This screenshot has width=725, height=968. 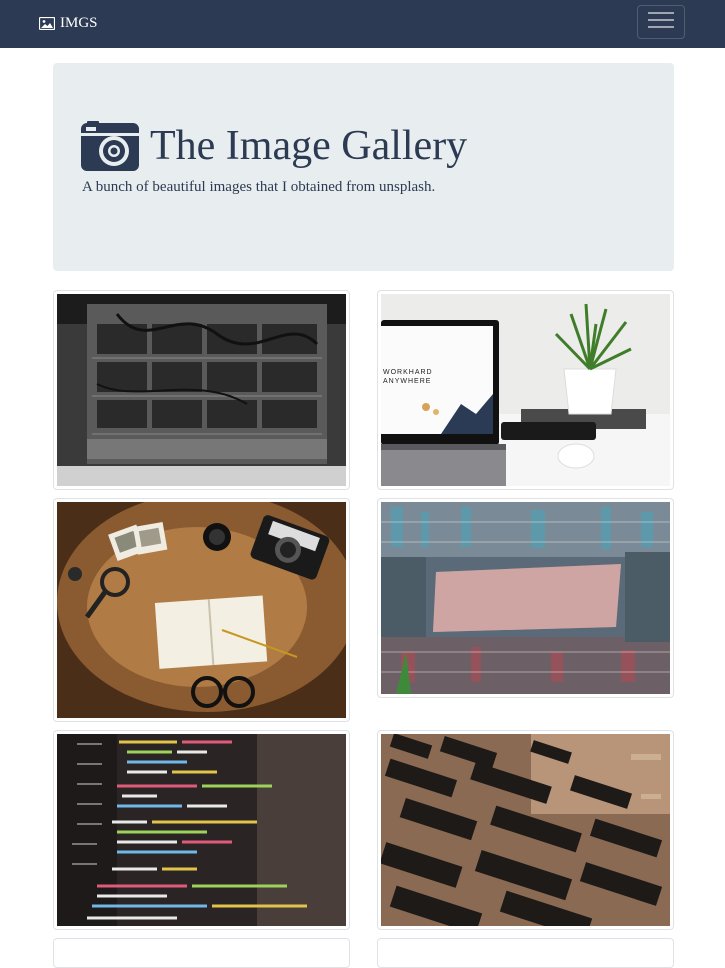 I want to click on navbar-toggler-button, so click(x=661, y=22).